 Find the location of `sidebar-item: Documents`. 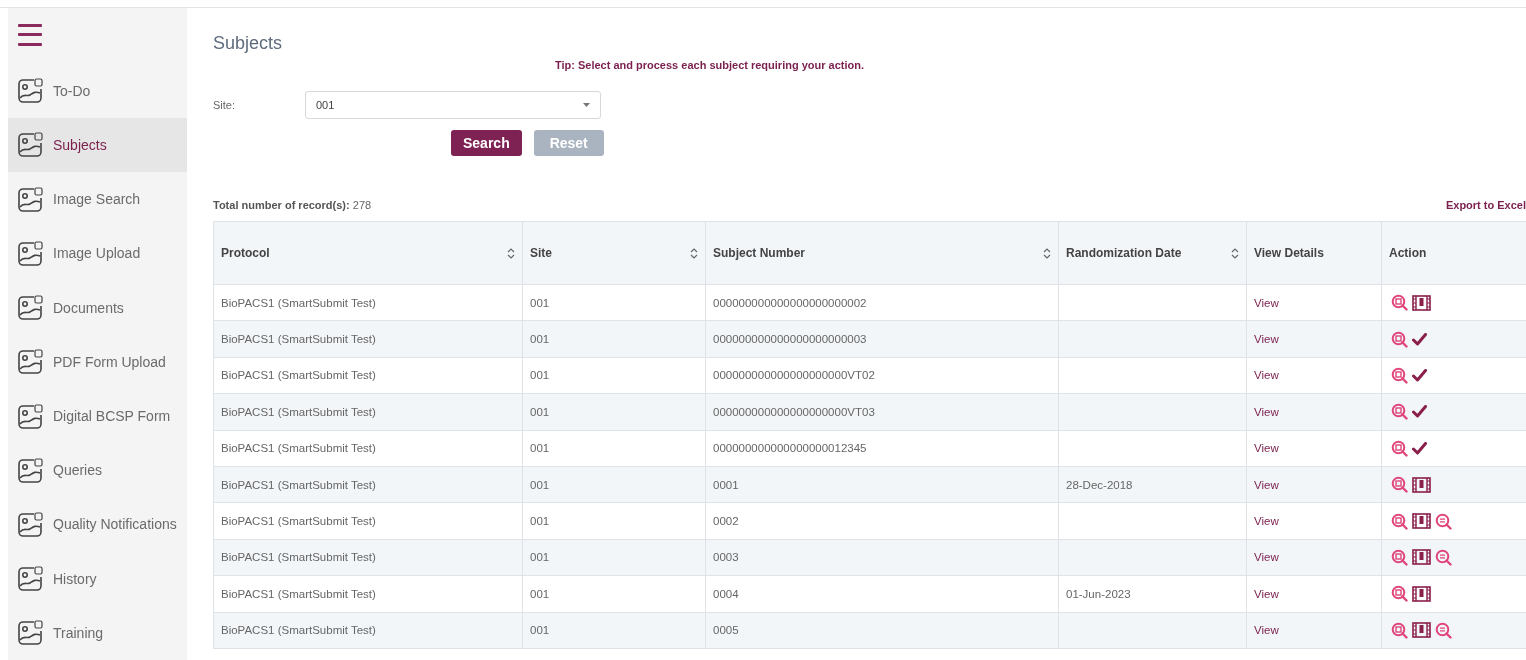

sidebar-item: Documents is located at coordinates (97, 307).